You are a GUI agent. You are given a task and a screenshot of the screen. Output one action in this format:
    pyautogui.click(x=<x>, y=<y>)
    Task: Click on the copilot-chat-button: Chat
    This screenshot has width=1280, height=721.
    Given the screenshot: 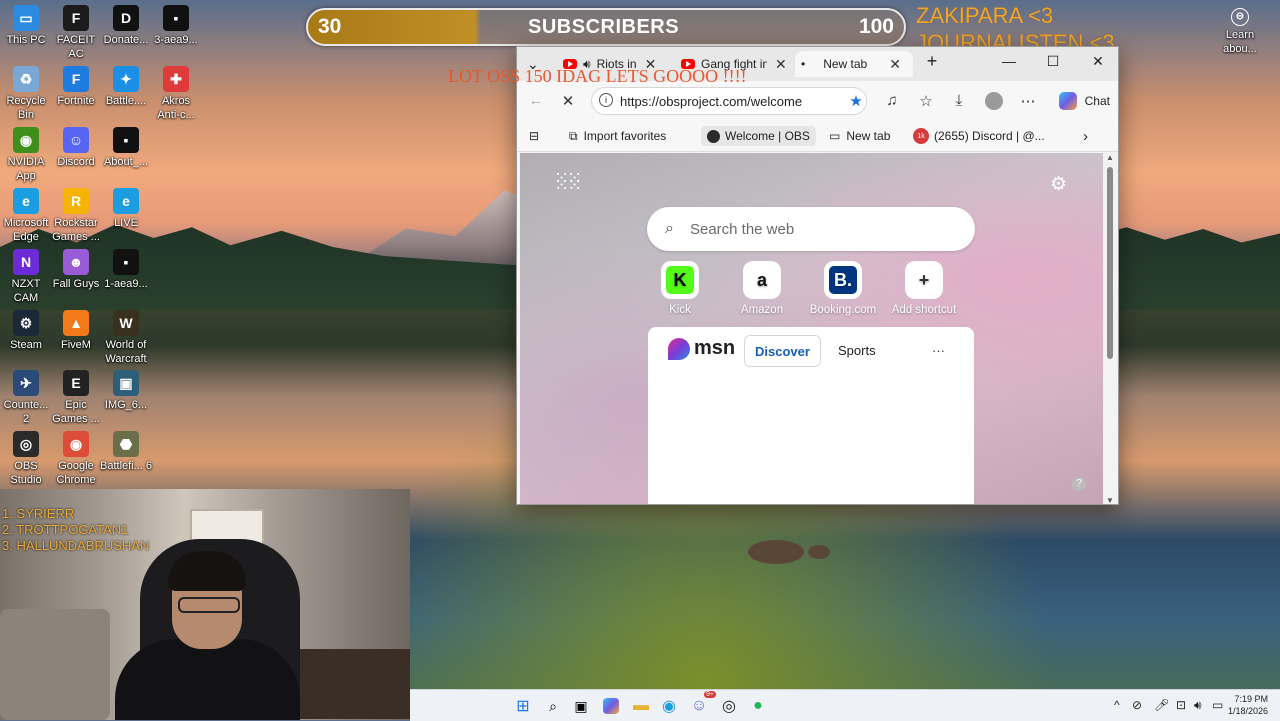 What is the action you would take?
    pyautogui.click(x=1084, y=101)
    